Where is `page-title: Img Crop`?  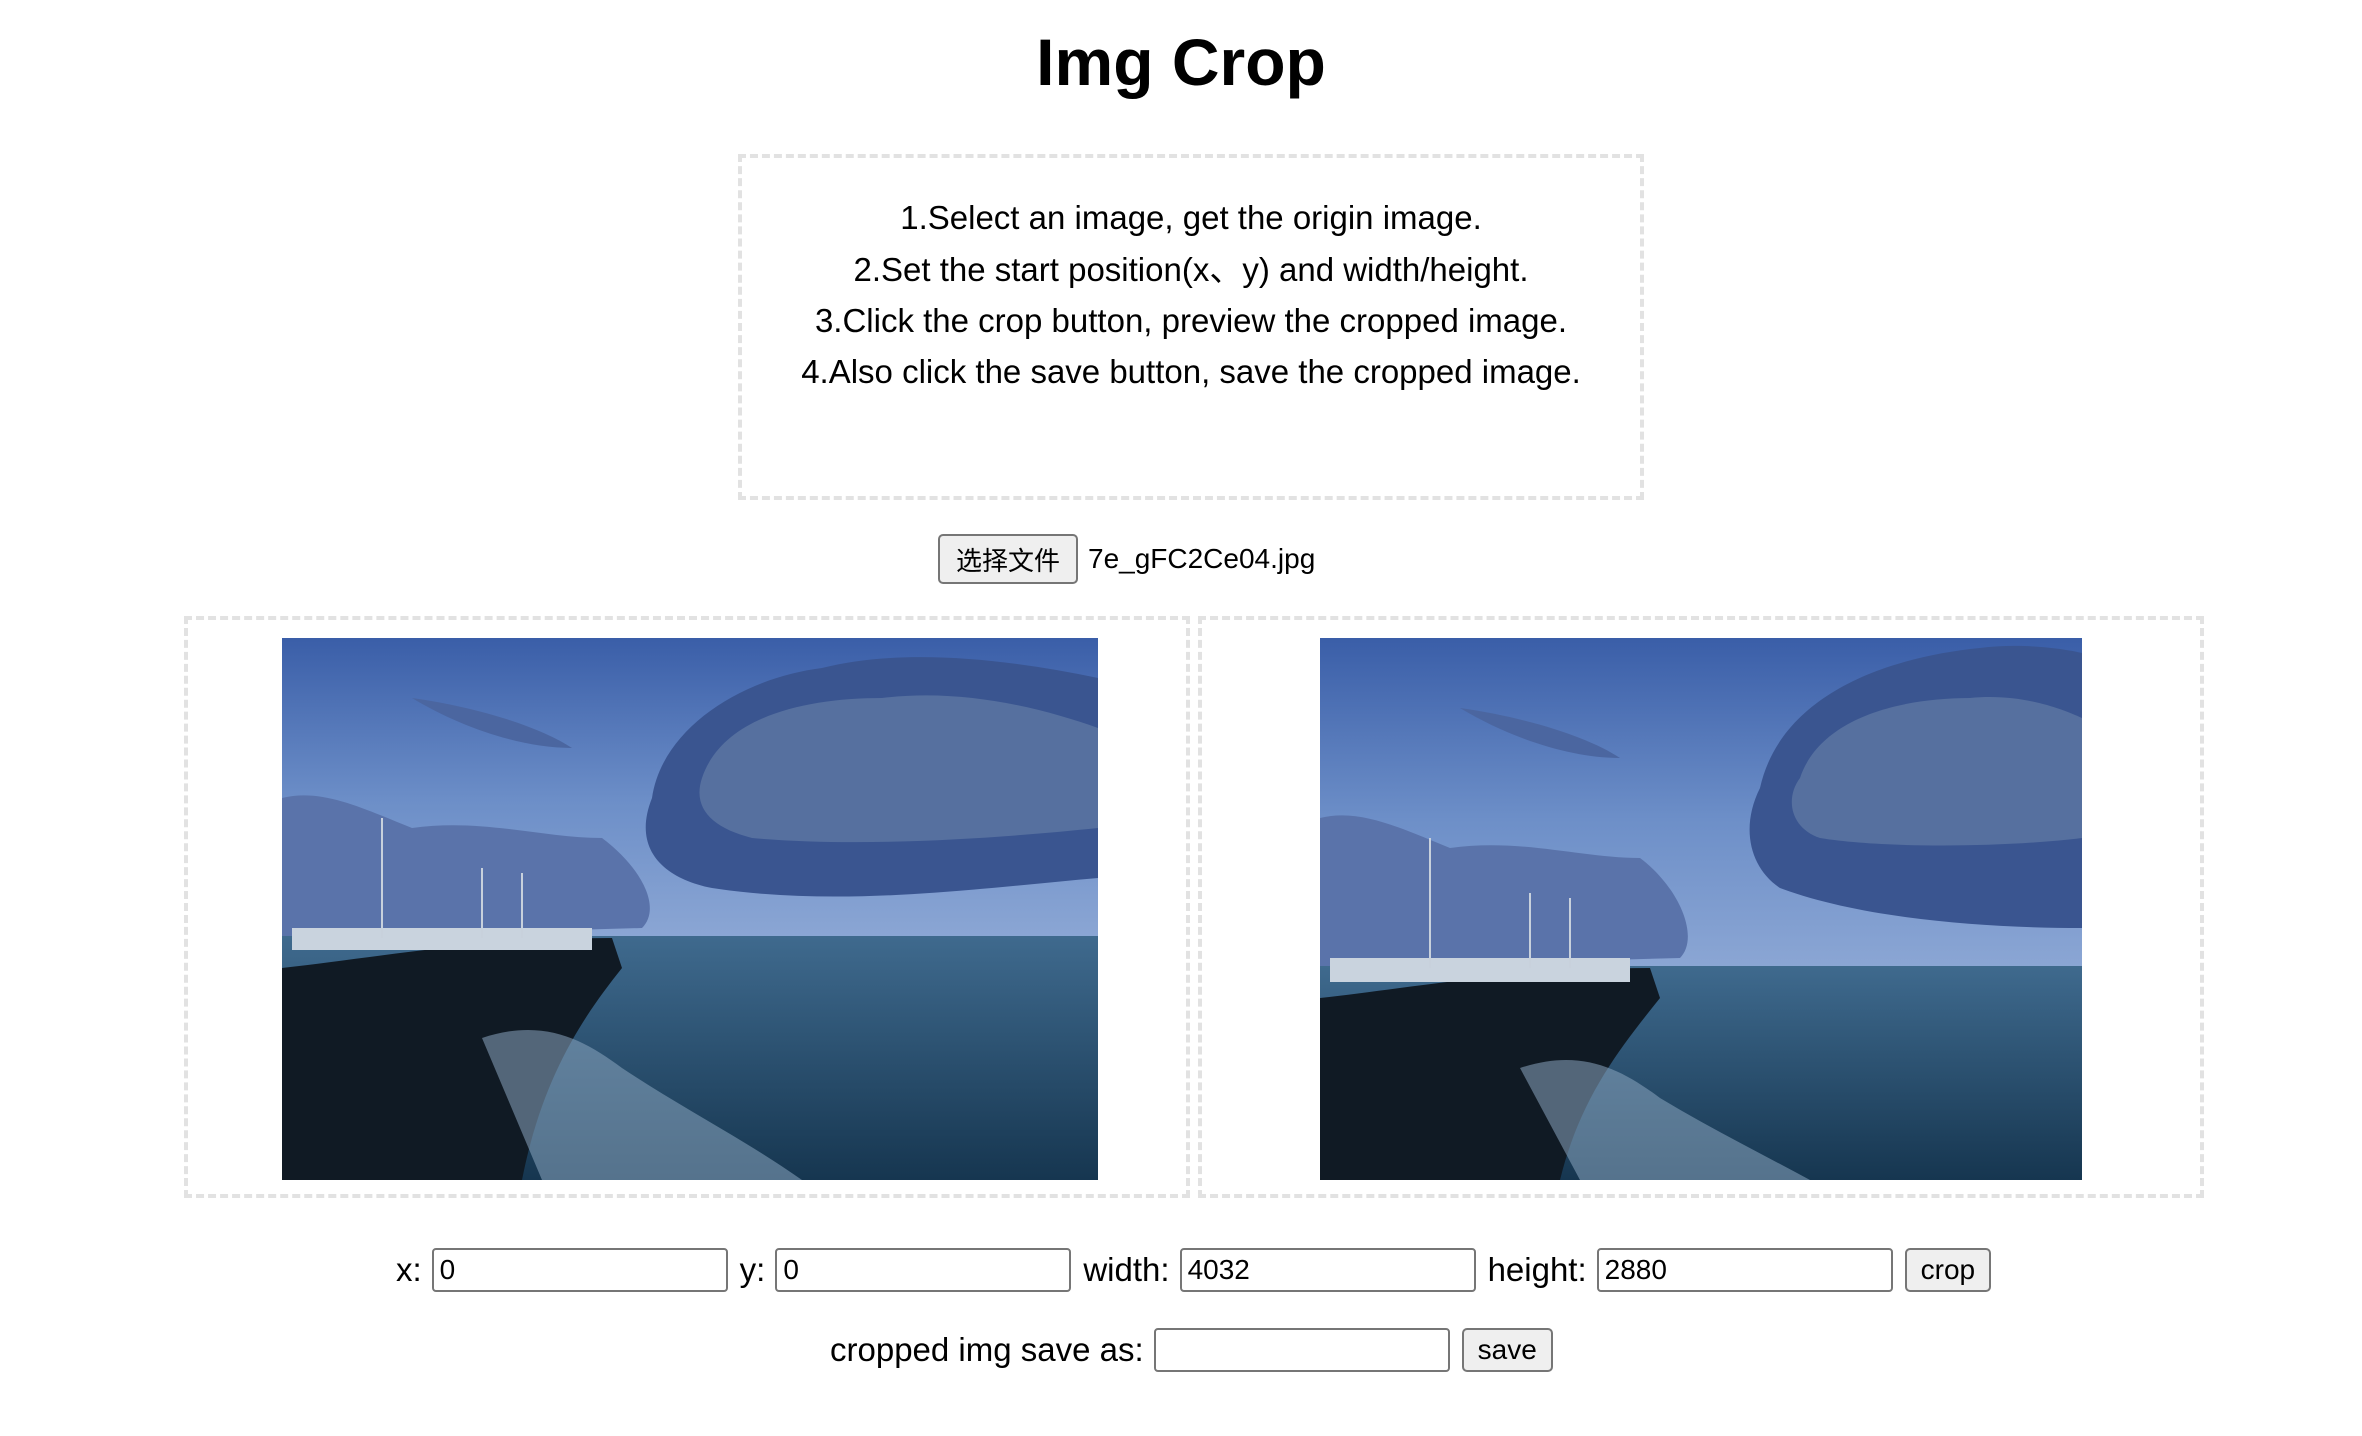 page-title: Img Crop is located at coordinates (1181, 62).